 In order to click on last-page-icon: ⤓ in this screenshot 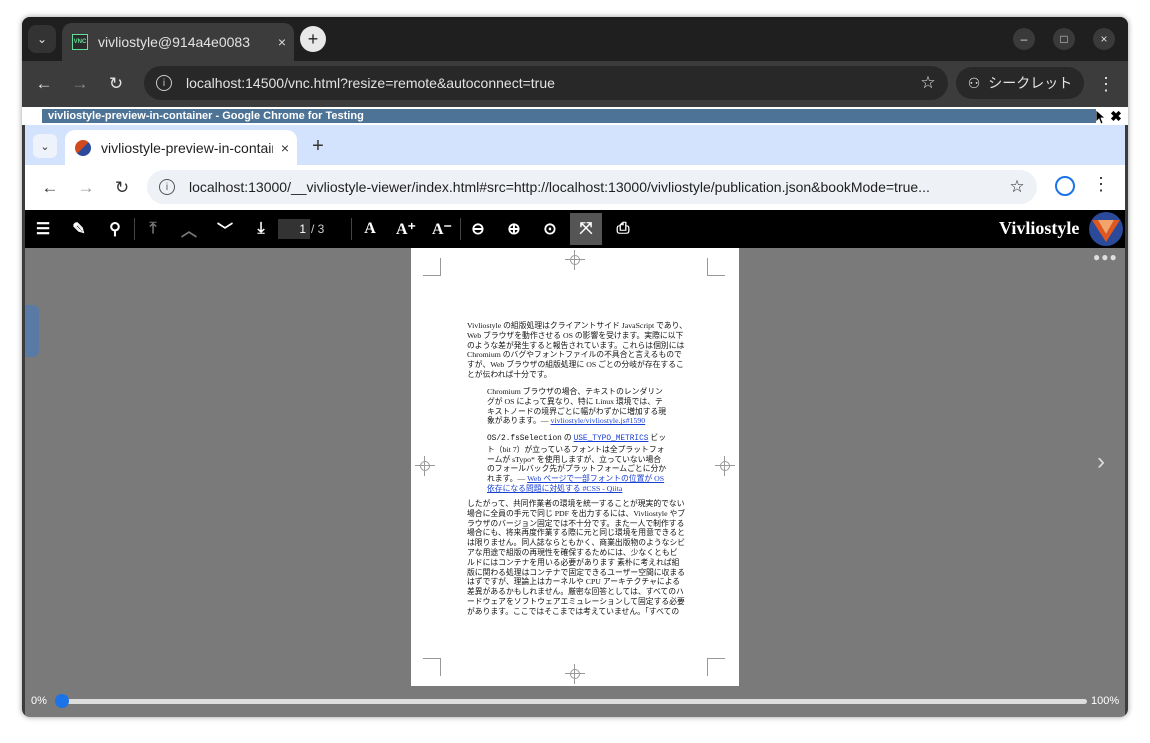, I will do `click(261, 229)`.